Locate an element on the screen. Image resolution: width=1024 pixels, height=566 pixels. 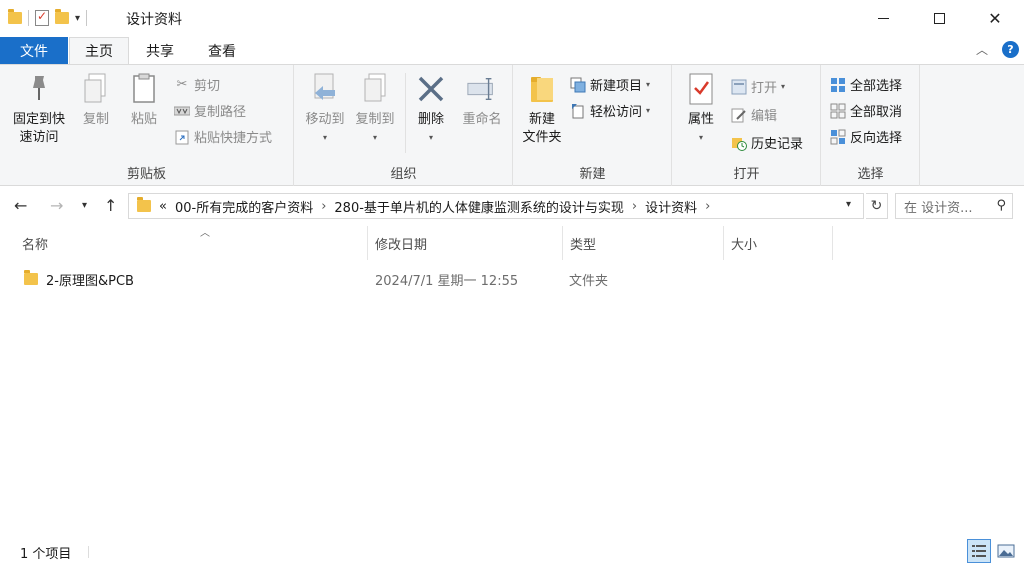
select-all-label: 全部选择 is located at coordinates (876, 86).